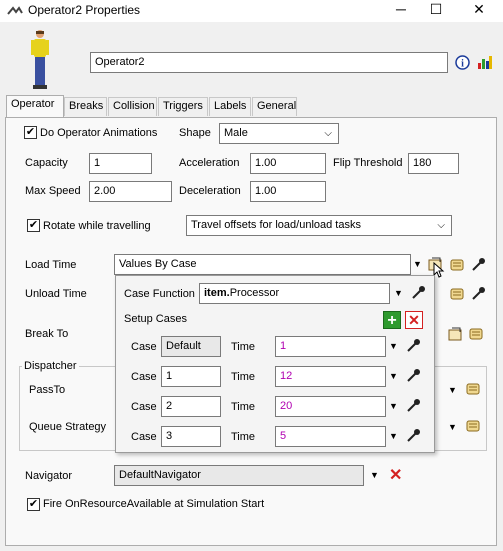  I want to click on add-case-icon: +, so click(392, 320).